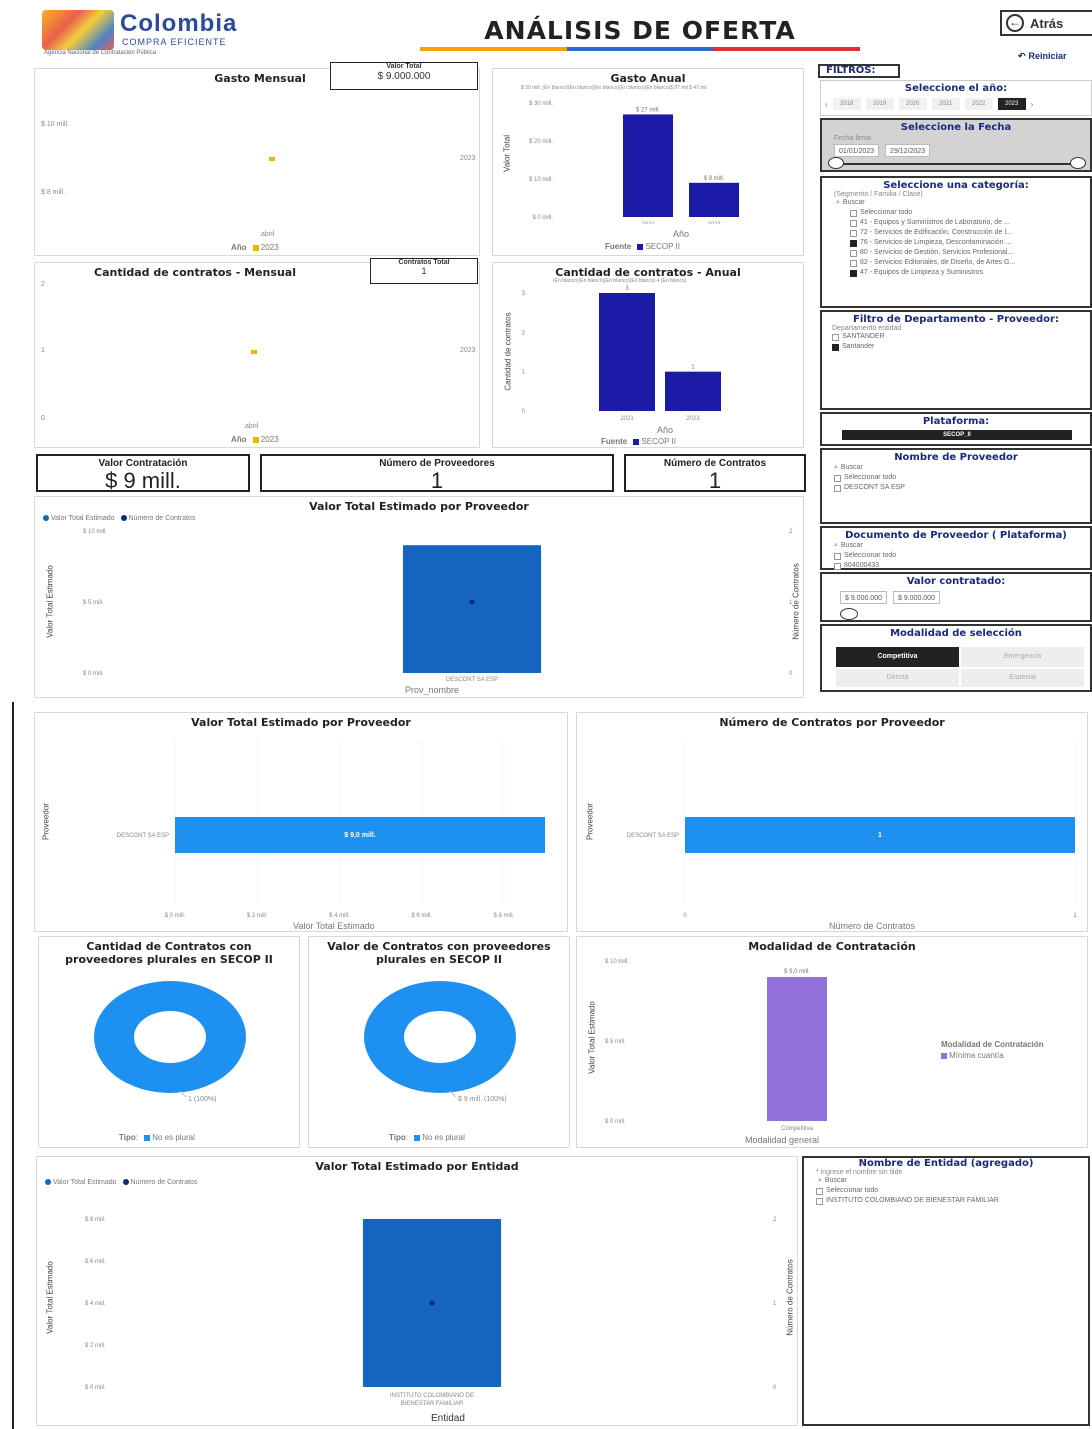 This screenshot has width=1092, height=1429. Describe the element at coordinates (846, 104) in the screenshot. I see `year-button: 2018` at that location.